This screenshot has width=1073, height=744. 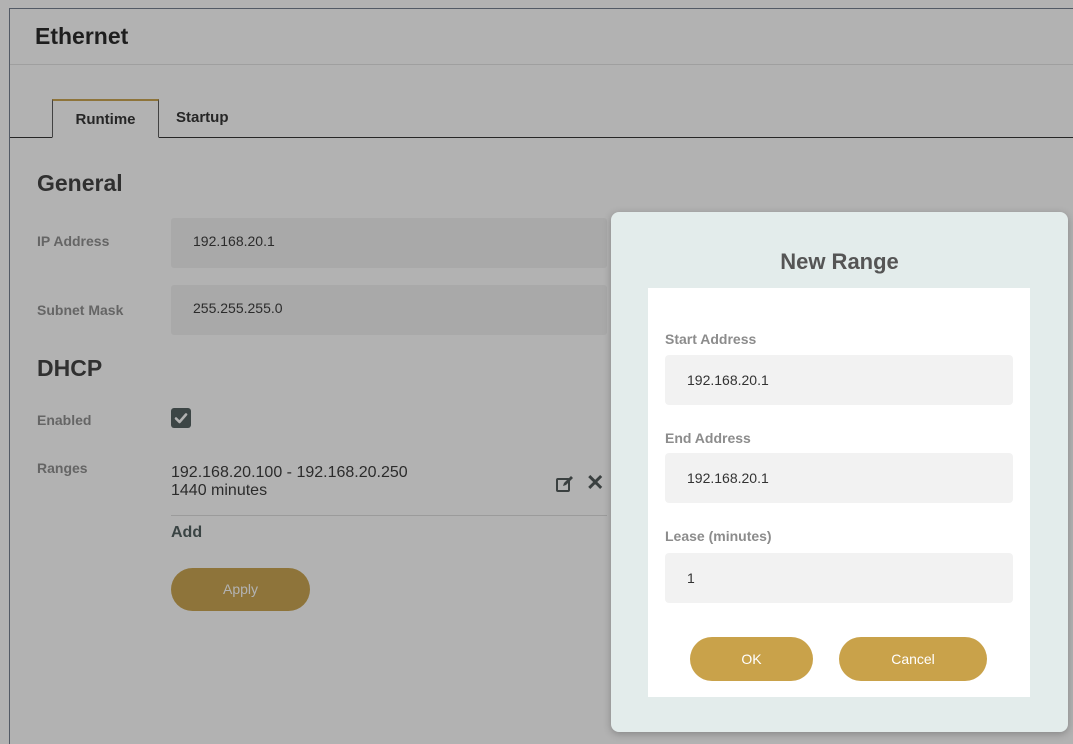 What do you see at coordinates (711, 339) in the screenshot?
I see `start-address-label: Start Address` at bounding box center [711, 339].